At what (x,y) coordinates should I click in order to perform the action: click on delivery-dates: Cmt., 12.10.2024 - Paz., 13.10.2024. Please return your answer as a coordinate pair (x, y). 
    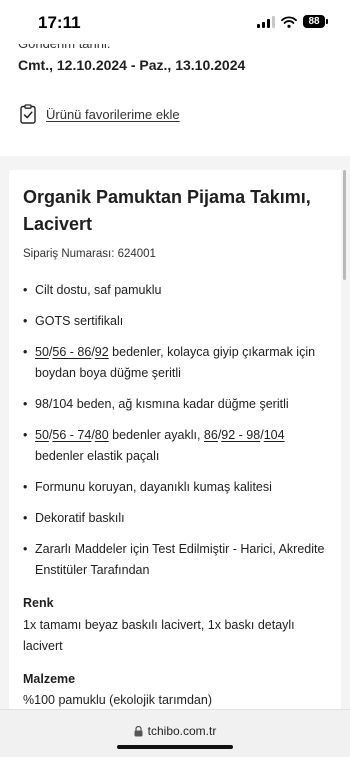
    Looking at the image, I should click on (132, 65).